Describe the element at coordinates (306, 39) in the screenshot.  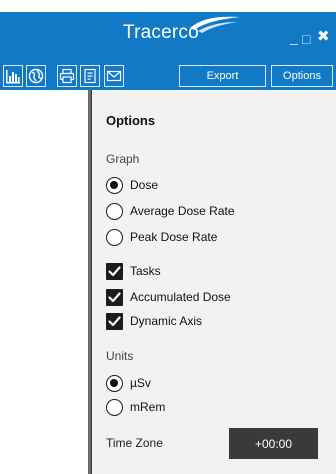
I see `maximize-button: □` at that location.